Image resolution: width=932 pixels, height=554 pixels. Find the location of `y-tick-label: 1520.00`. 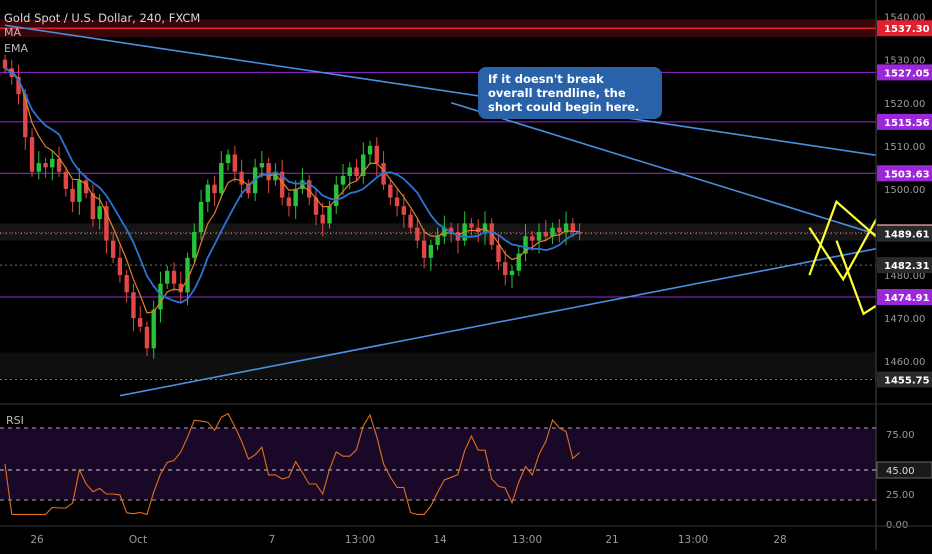

y-tick-label: 1520.00 is located at coordinates (904, 104).